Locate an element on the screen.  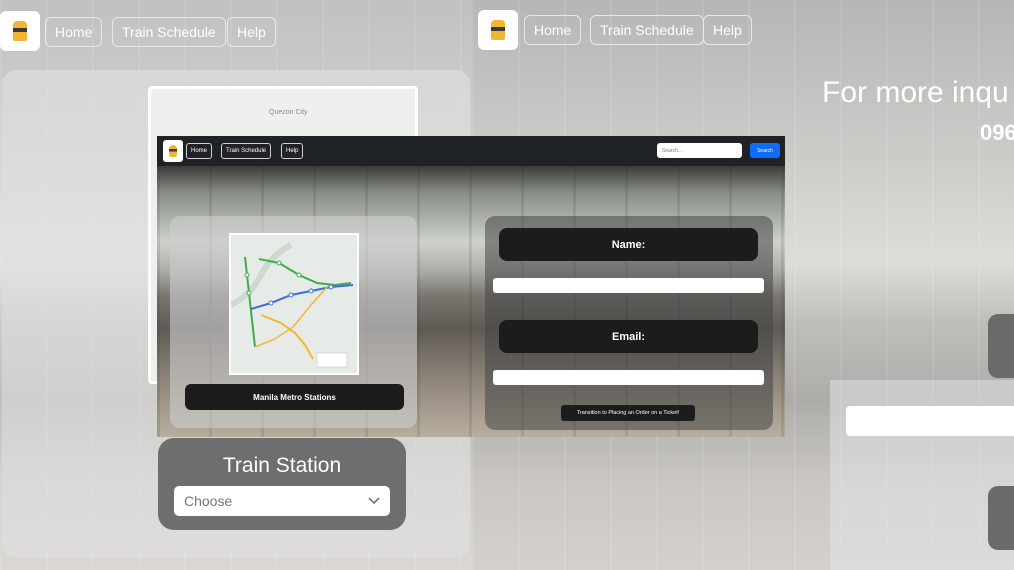
nav-home: Home is located at coordinates (199, 151).